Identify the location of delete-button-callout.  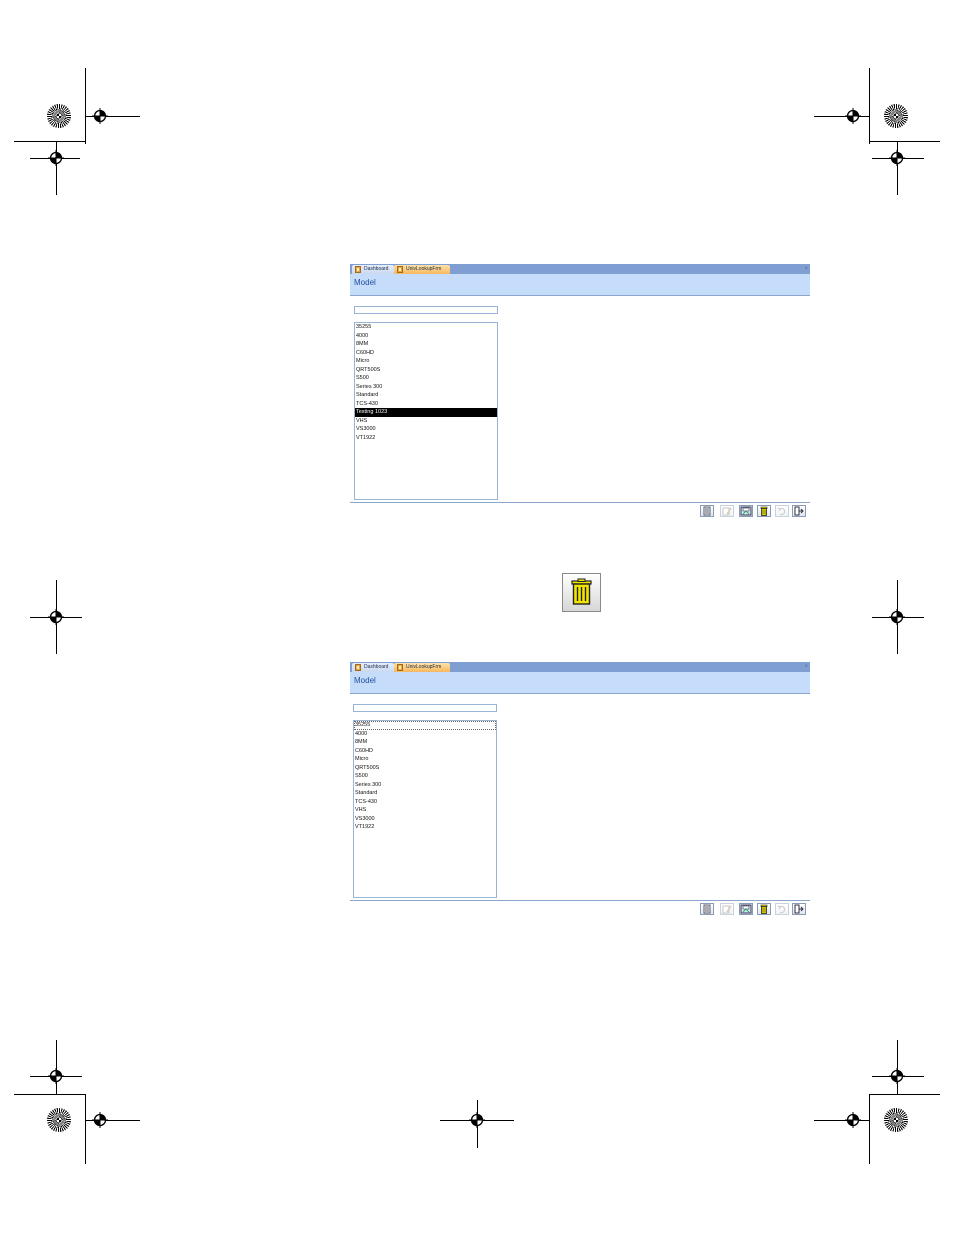
(581, 592).